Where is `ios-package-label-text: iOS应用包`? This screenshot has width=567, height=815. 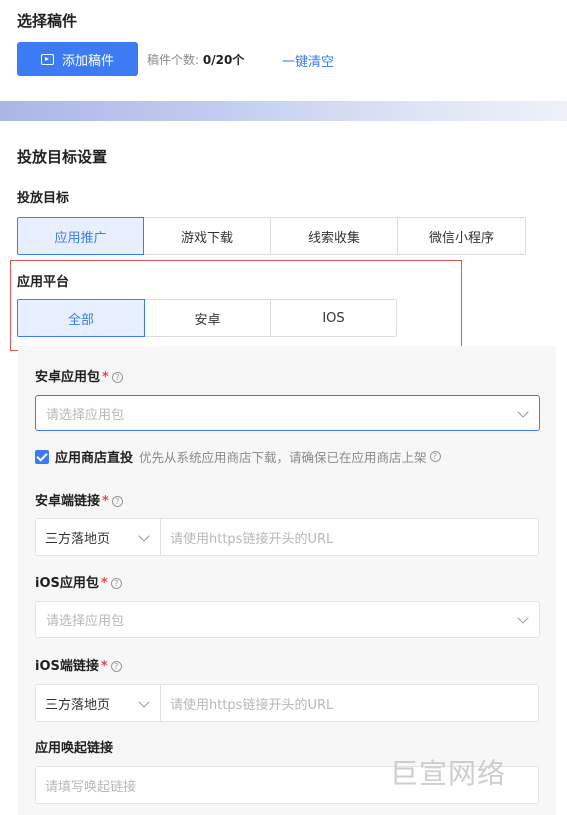
ios-package-label-text: iOS应用包 is located at coordinates (67, 583).